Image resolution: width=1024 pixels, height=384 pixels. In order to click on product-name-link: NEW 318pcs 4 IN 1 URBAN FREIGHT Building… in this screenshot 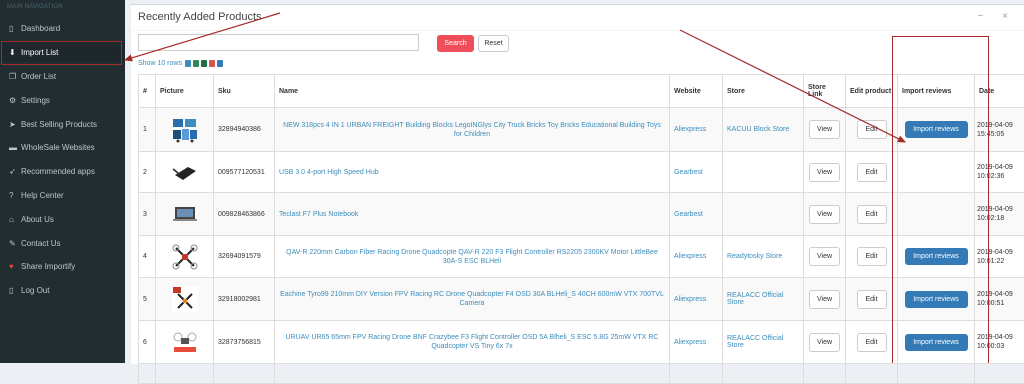, I will do `click(472, 130)`.